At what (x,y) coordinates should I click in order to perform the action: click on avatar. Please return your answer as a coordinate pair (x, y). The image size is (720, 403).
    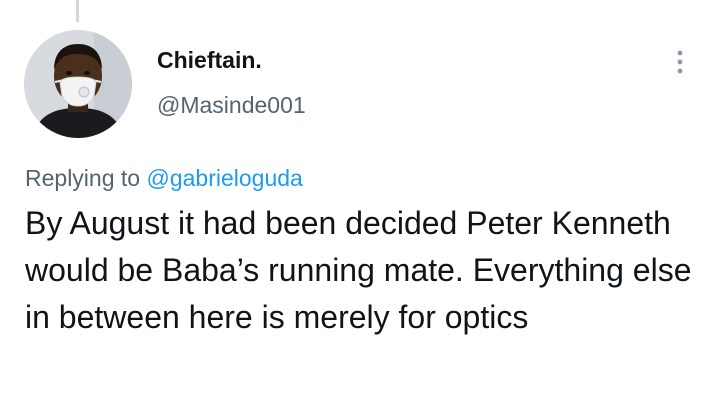
    Looking at the image, I should click on (78, 84).